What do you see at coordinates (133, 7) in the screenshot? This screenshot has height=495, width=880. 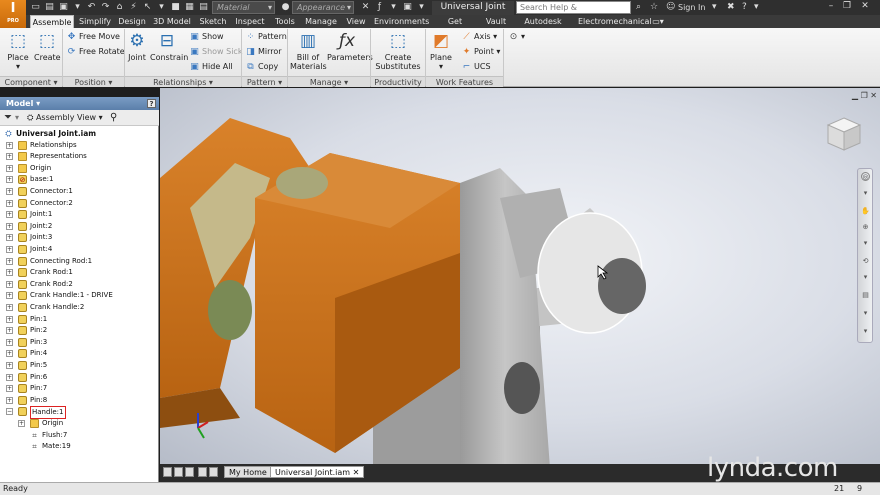 I see `update-icon: ⚡` at bounding box center [133, 7].